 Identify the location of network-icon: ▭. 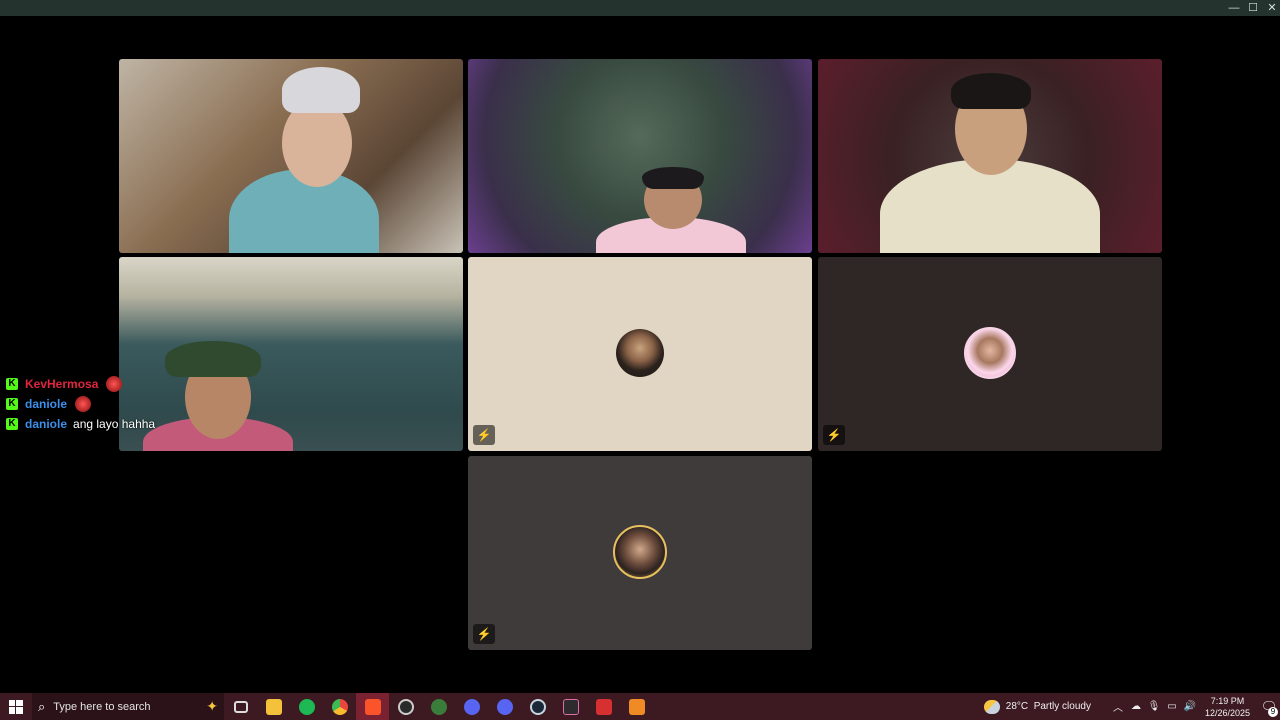
(1172, 706).